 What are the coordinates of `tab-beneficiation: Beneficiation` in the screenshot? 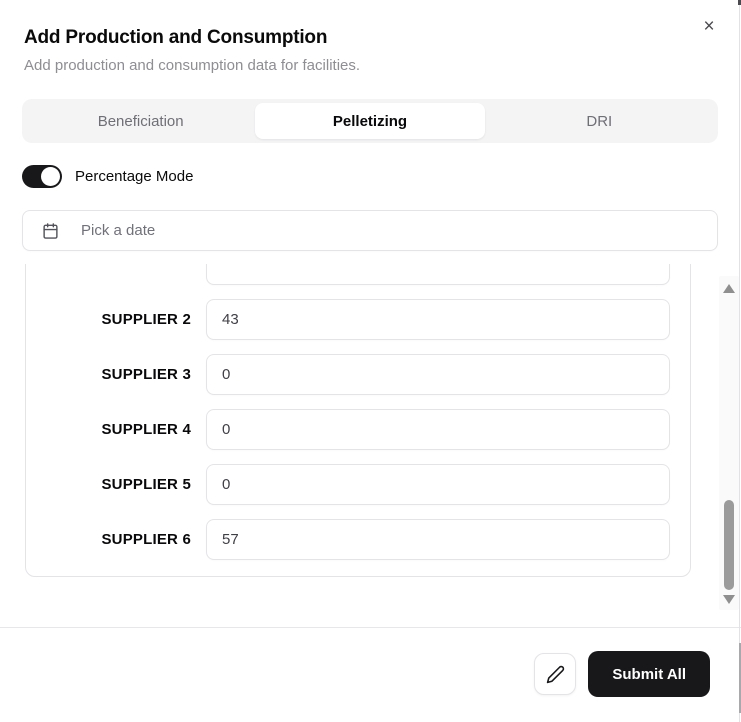 It's located at (140, 121).